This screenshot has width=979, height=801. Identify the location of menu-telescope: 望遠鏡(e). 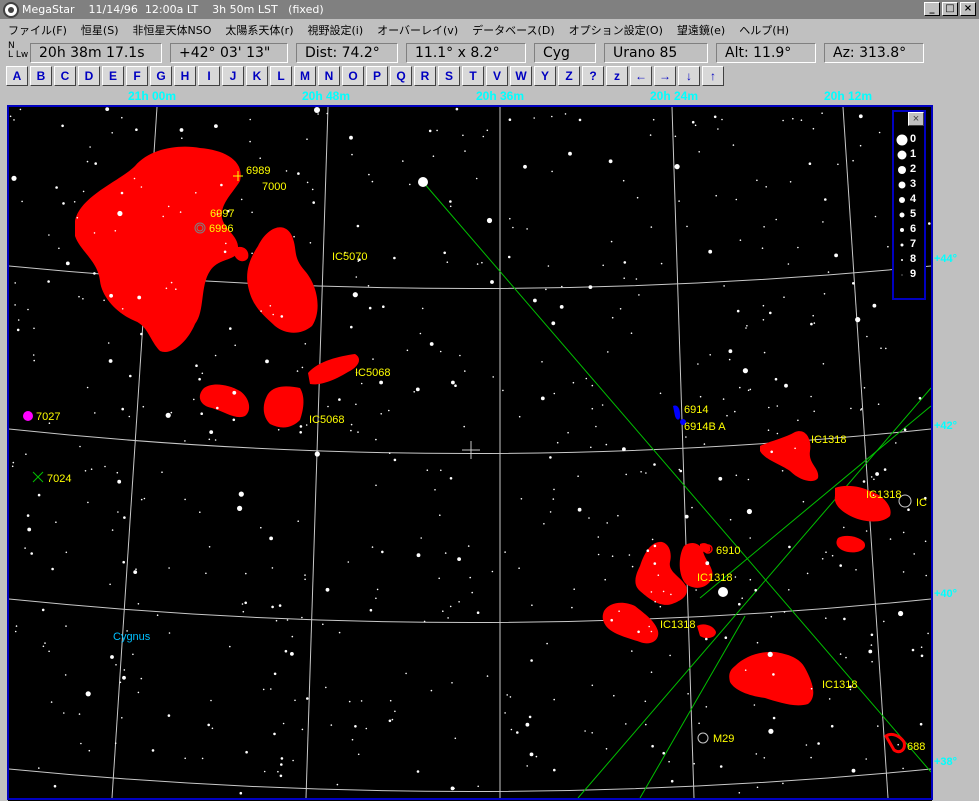
(701, 30).